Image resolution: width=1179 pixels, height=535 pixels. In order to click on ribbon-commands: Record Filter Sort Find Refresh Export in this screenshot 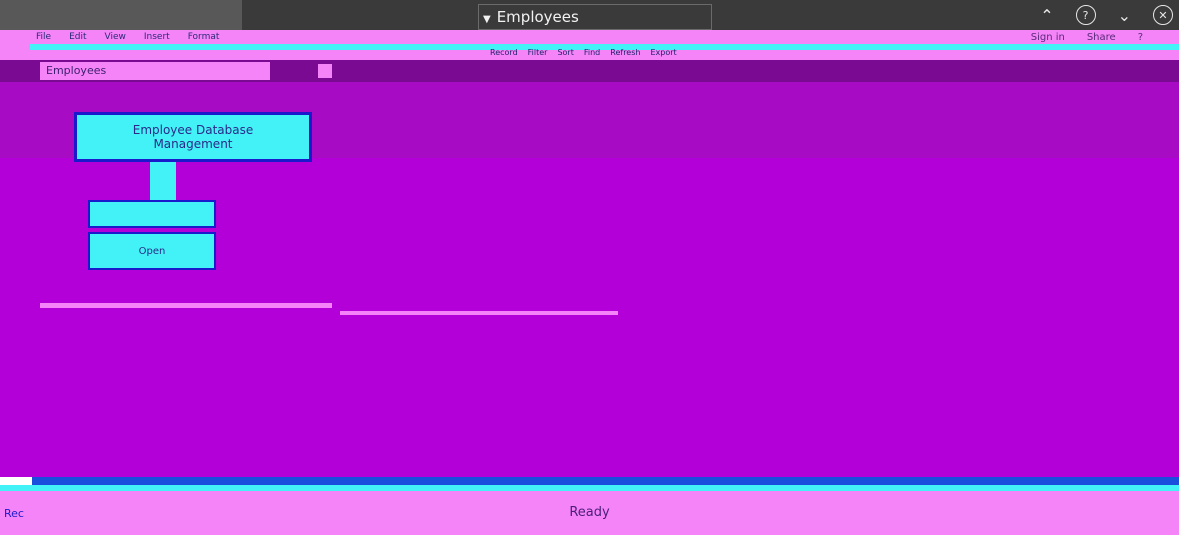, I will do `click(583, 52)`.